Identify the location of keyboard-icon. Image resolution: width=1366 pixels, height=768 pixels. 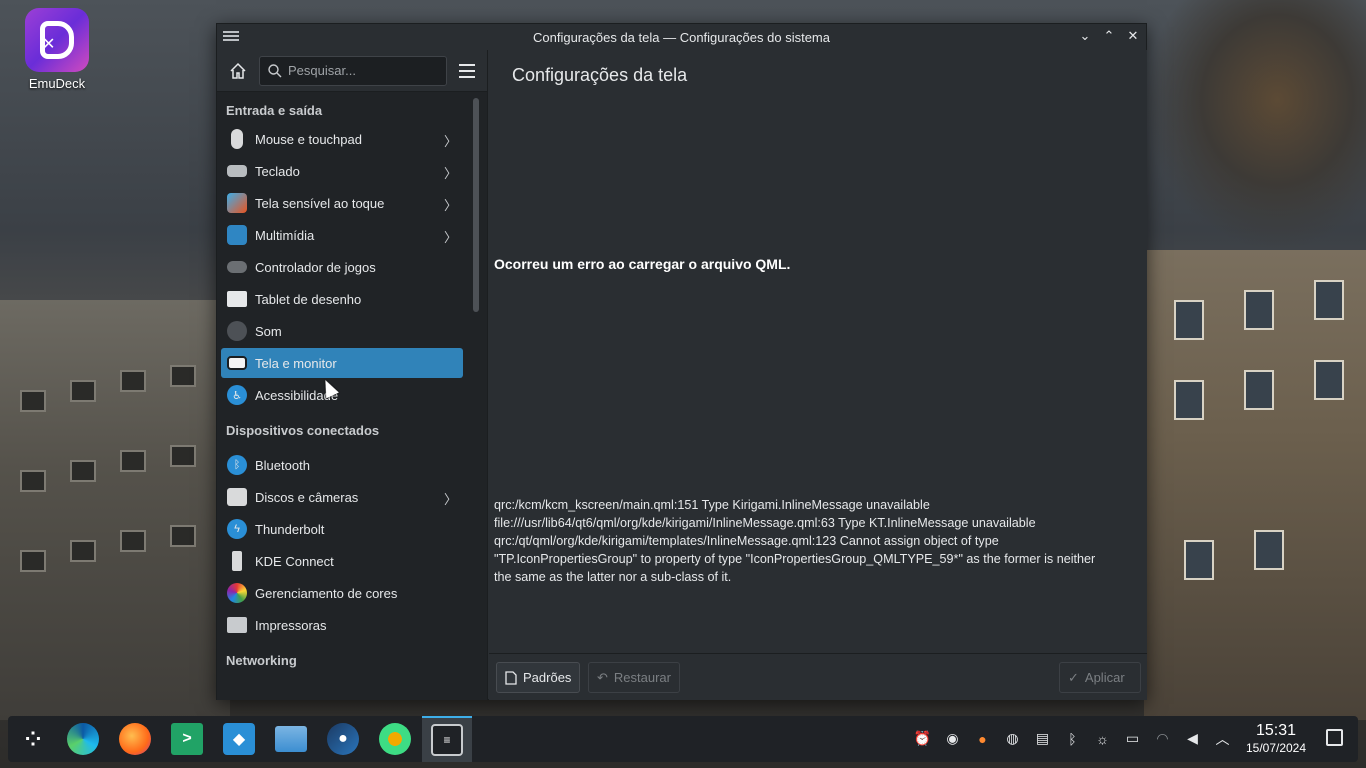
(237, 171).